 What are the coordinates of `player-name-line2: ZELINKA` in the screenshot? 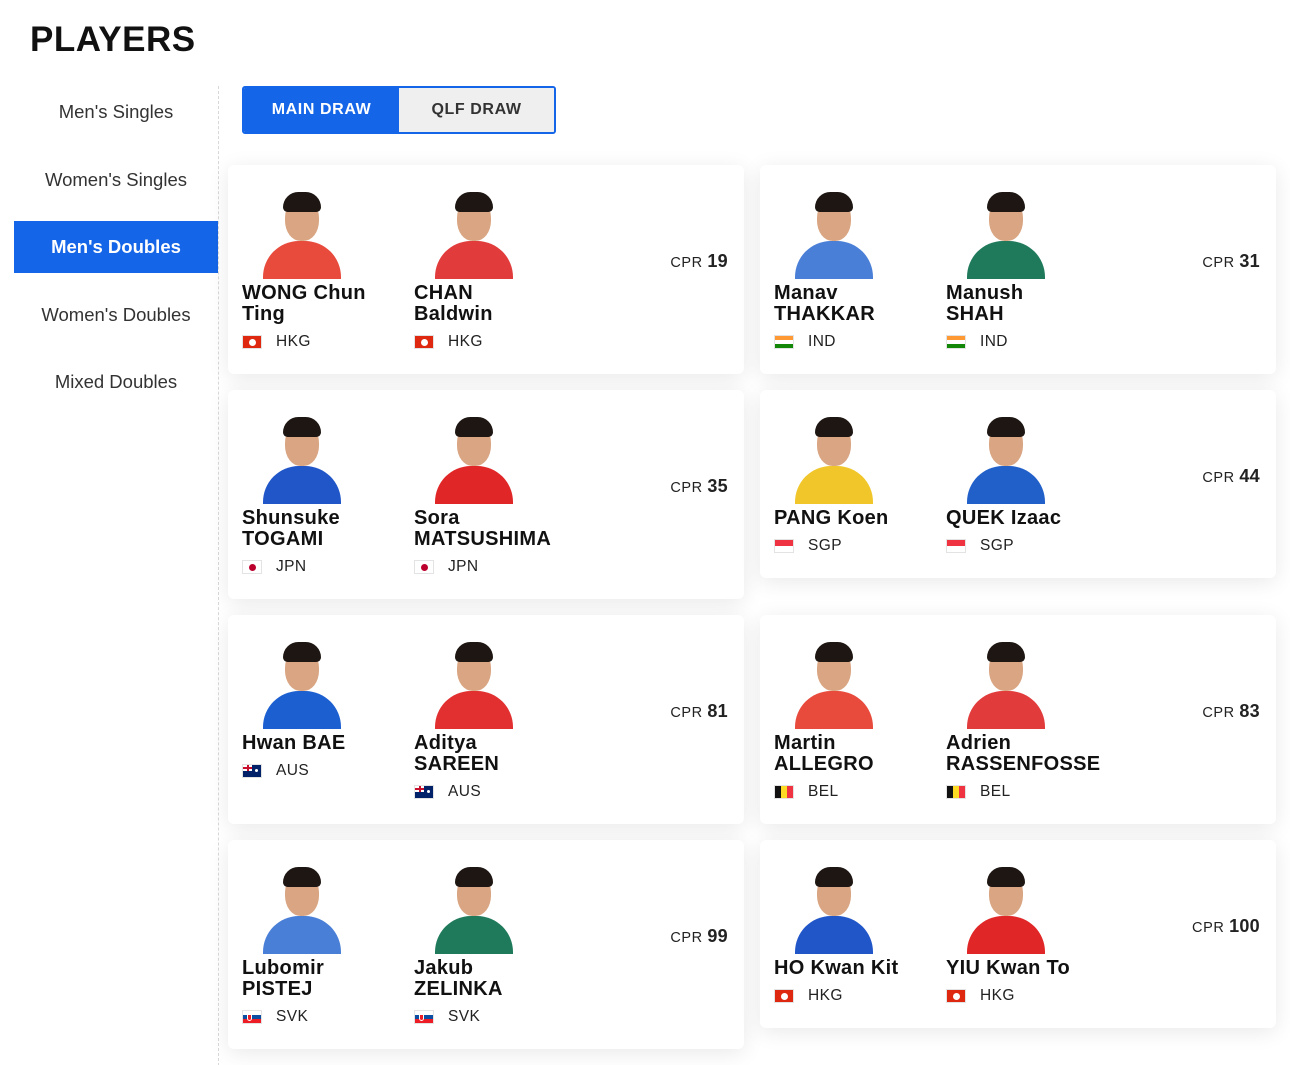 It's located at (458, 989).